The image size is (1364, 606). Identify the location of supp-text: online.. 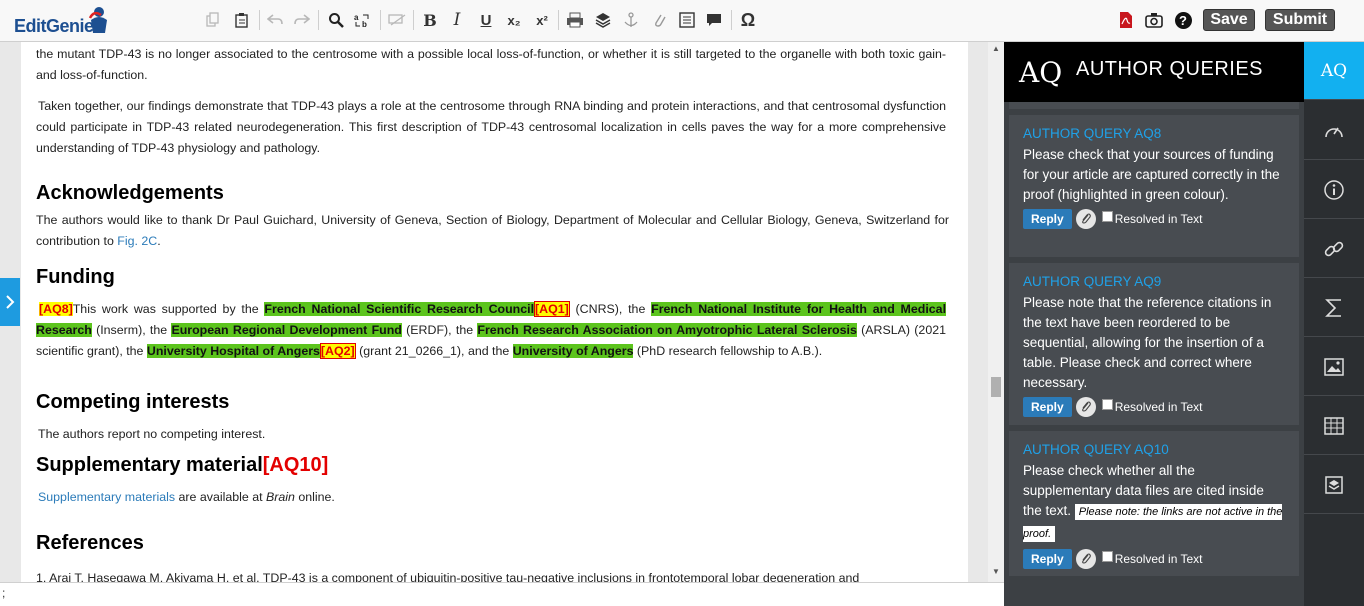
(314, 497).